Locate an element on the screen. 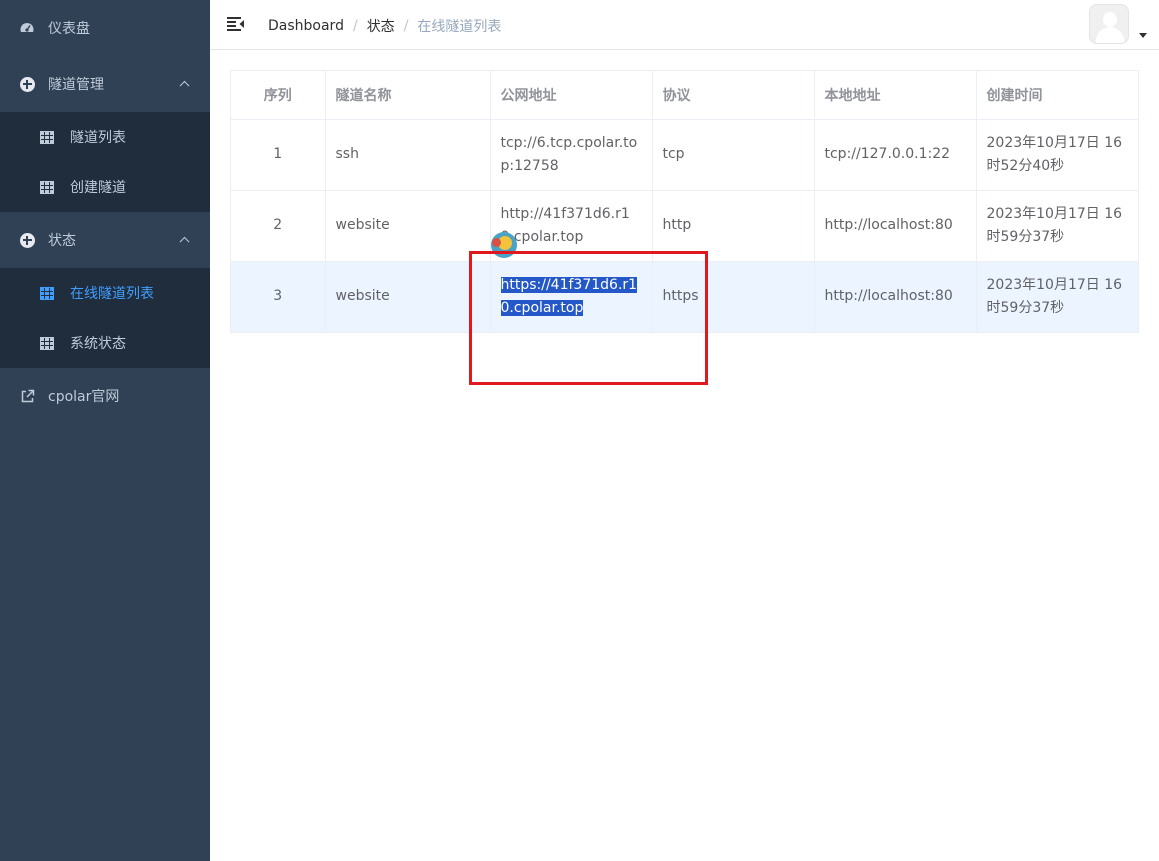 Image resolution: width=1159 pixels, height=861 pixels. cell-local-address: tcp://127.0.0.1:22 is located at coordinates (895, 155).